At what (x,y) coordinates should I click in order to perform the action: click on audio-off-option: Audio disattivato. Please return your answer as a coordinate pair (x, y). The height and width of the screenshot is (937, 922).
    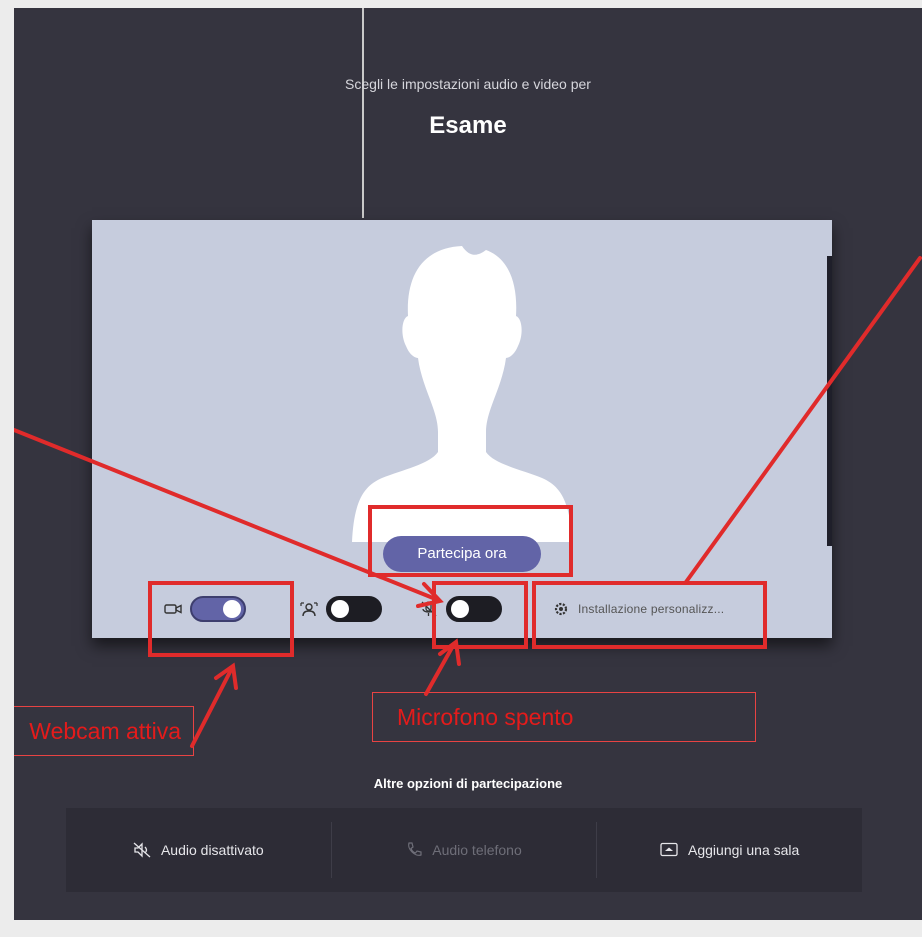
    Looking at the image, I should click on (198, 850).